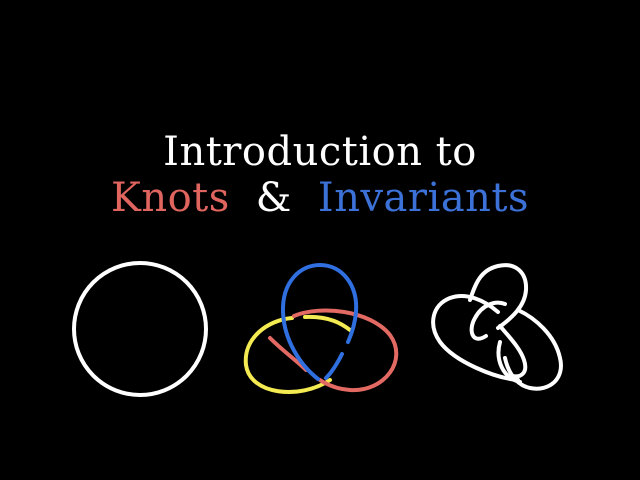 The image size is (640, 480). Describe the element at coordinates (488, 320) in the screenshot. I see `figure-eight-strand-cross` at that location.